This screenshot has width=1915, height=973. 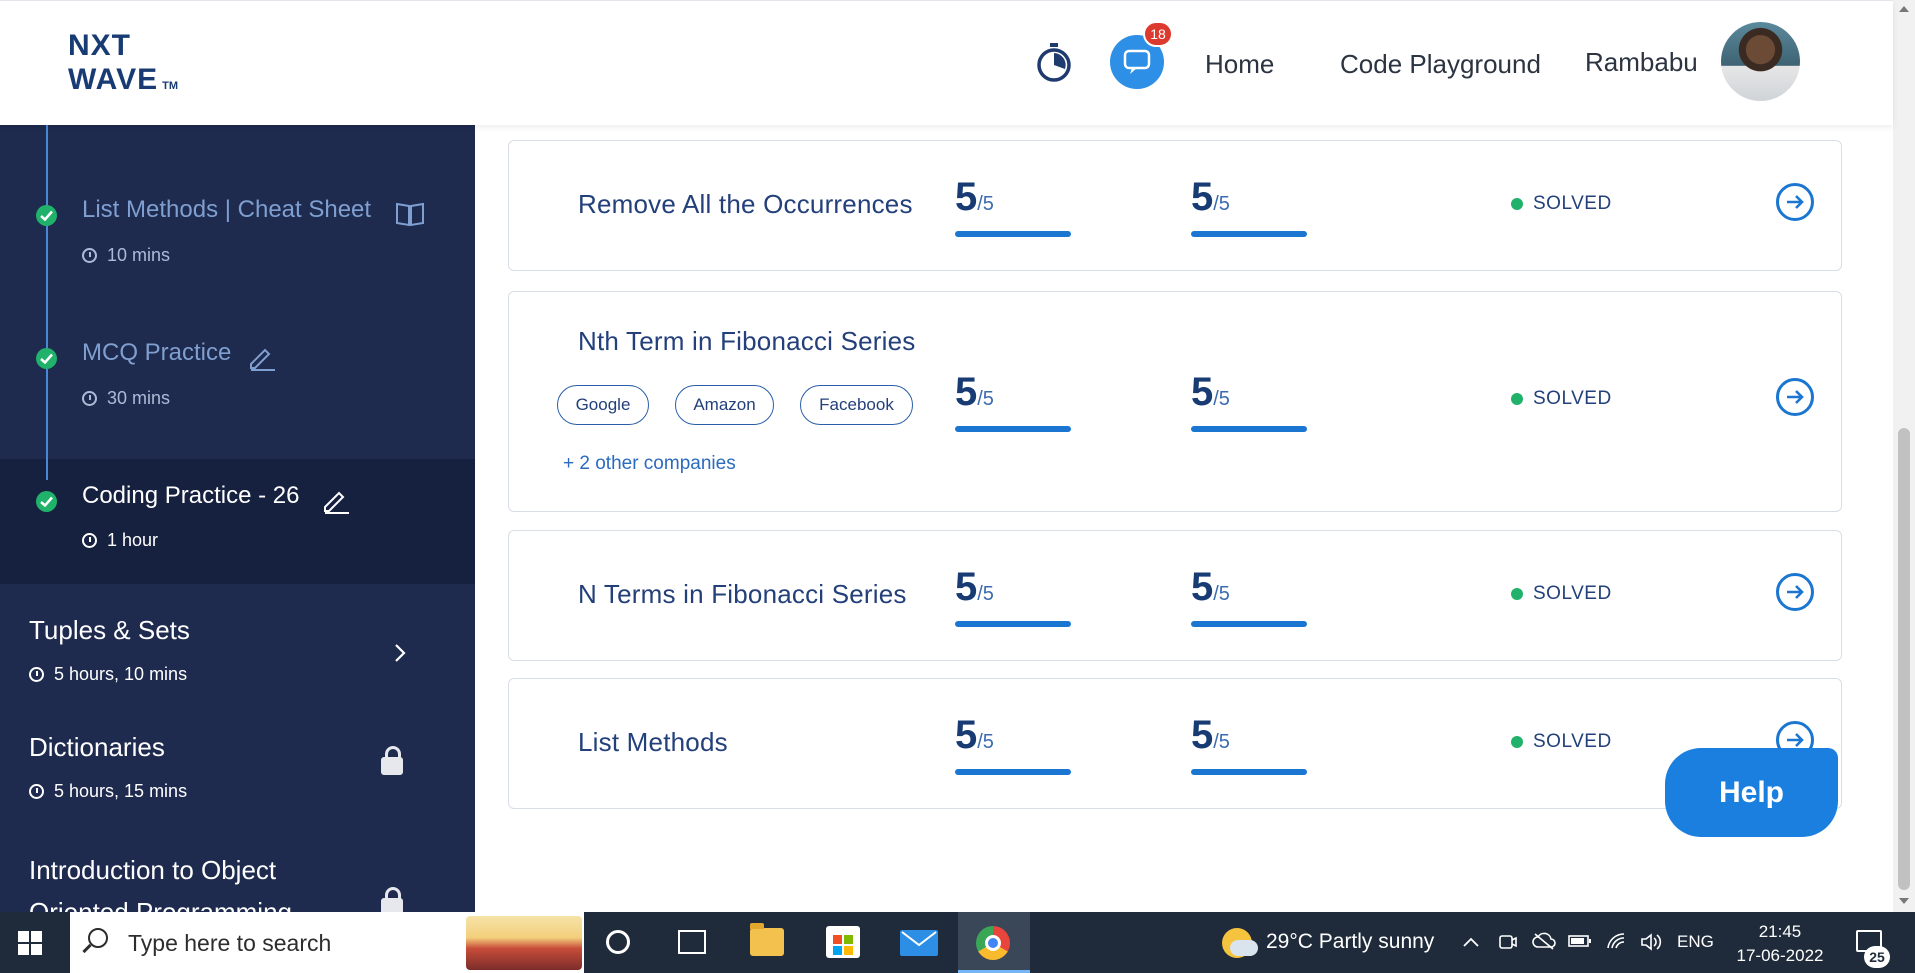 What do you see at coordinates (1240, 943) in the screenshot?
I see `weather-icon` at bounding box center [1240, 943].